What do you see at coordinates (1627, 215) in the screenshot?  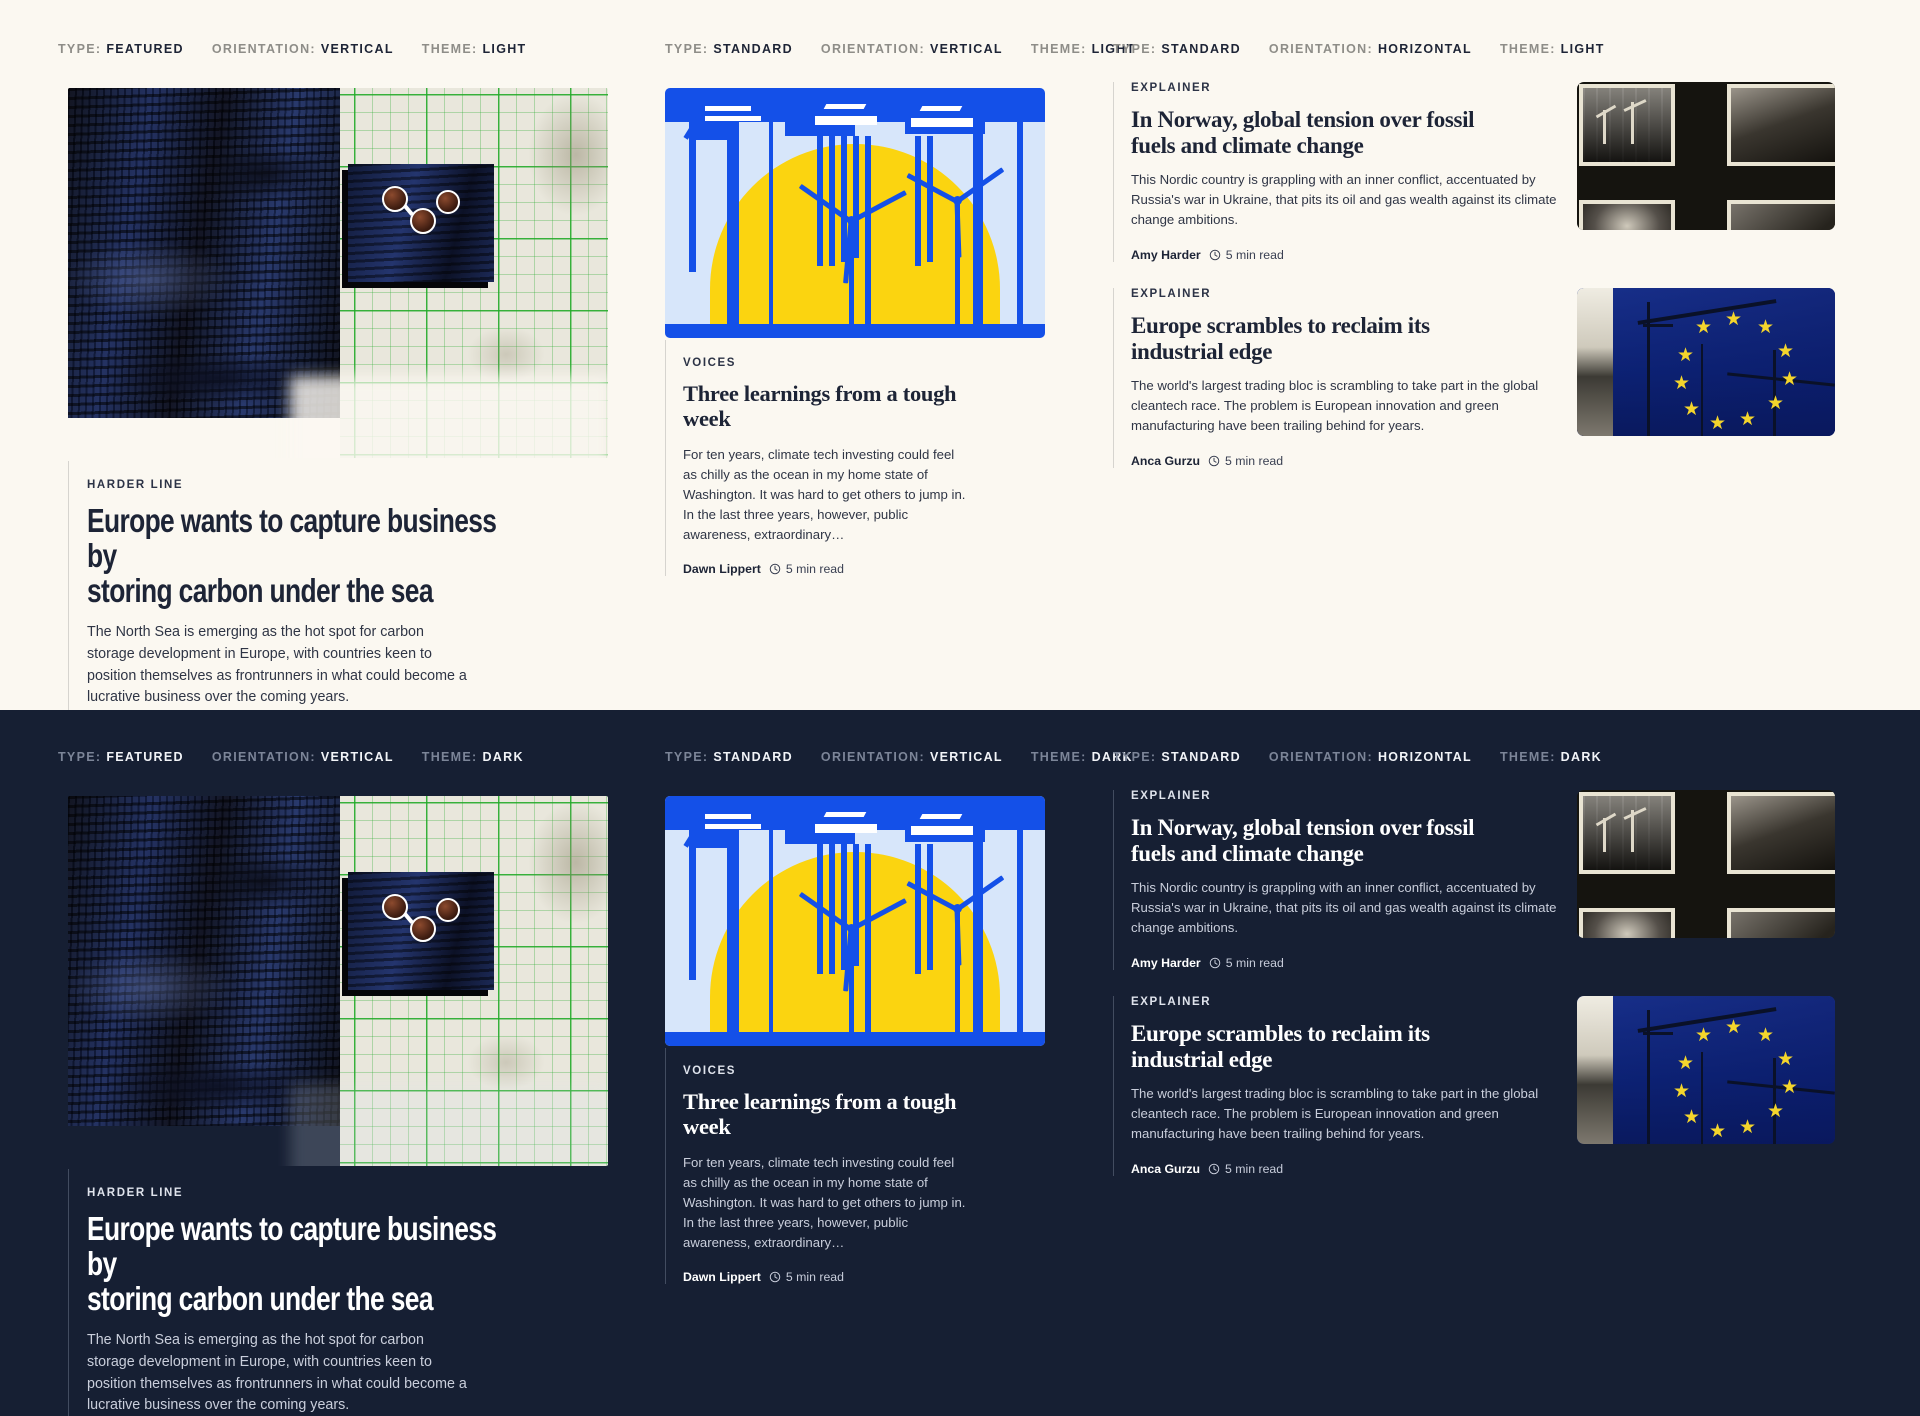 I see `photo-tile-portrait` at bounding box center [1627, 215].